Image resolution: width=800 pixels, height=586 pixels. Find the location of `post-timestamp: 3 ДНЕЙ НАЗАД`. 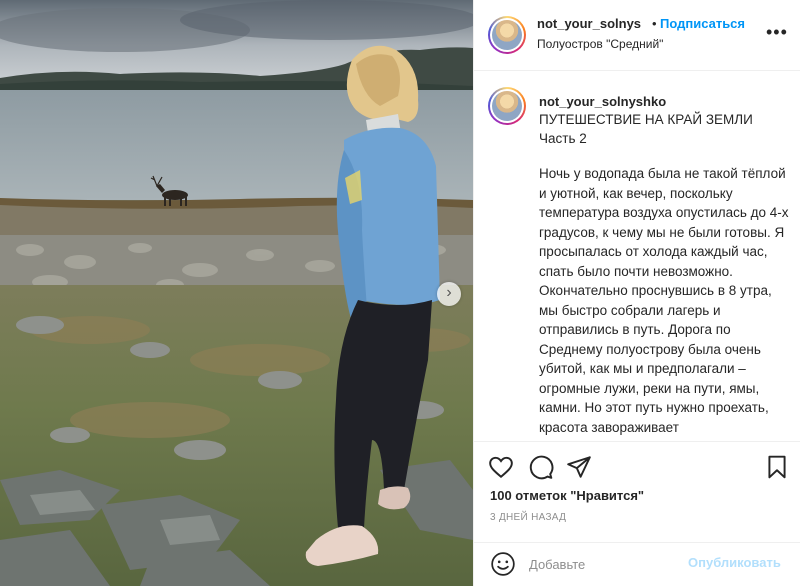

post-timestamp: 3 ДНЕЙ НАЗАД is located at coordinates (528, 517).